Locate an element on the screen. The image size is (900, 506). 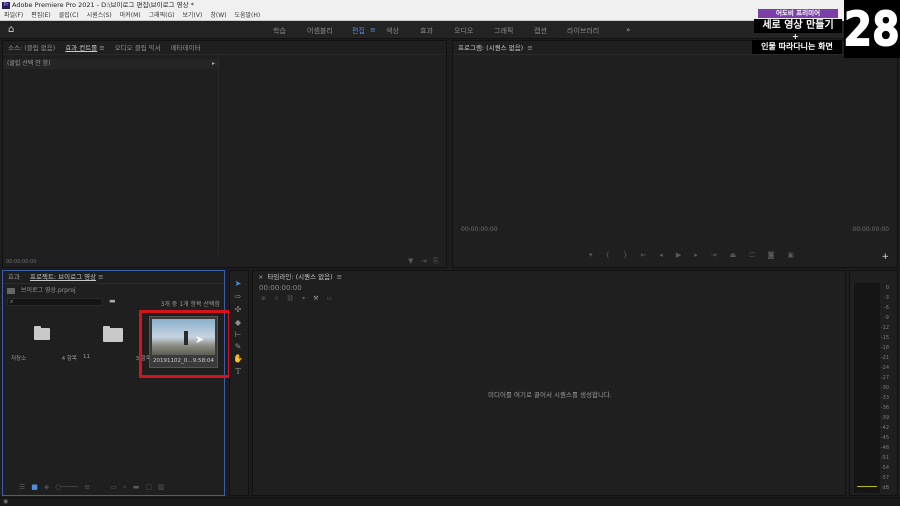
workspace-tab-effects: 효과 is located at coordinates (426, 31).